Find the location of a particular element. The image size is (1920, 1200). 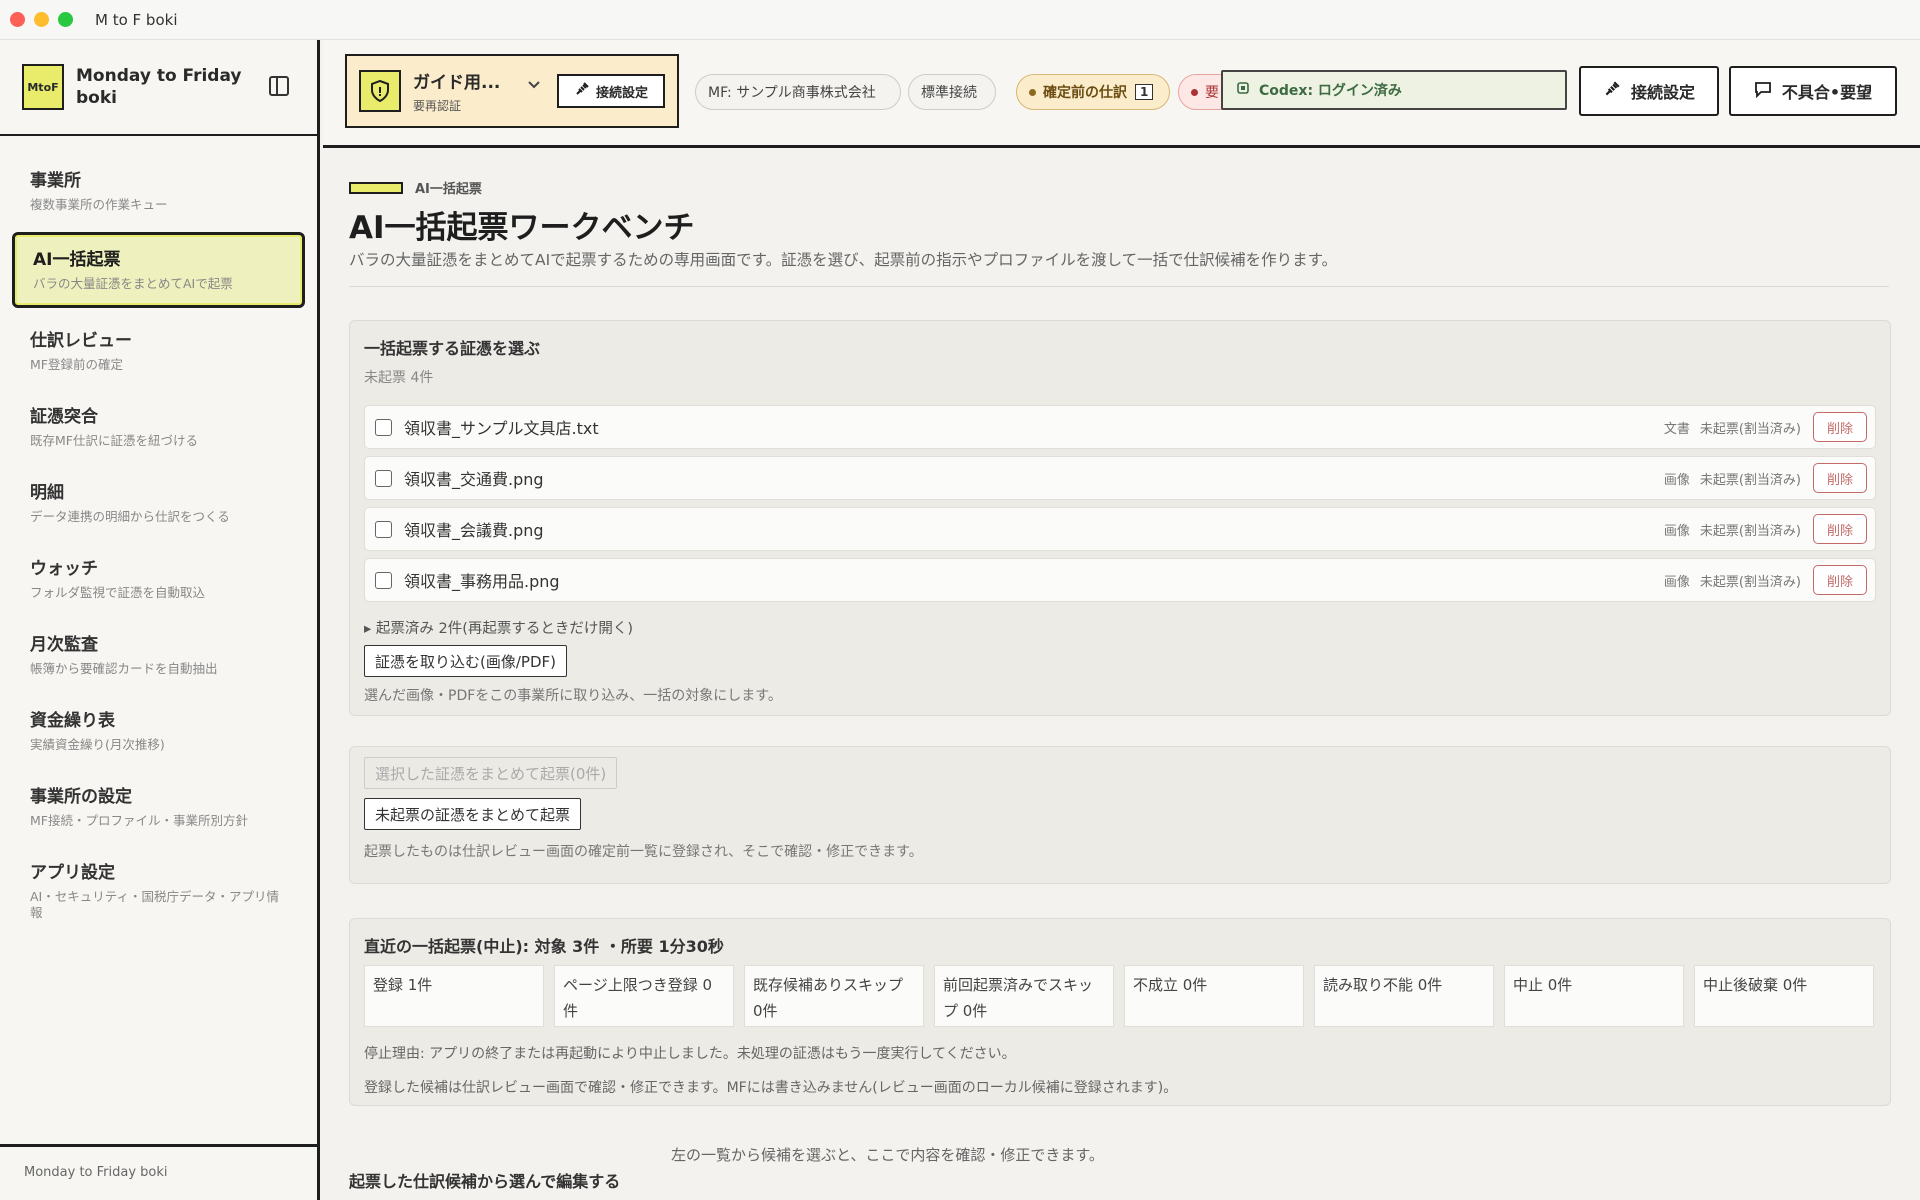

file-row: 領収書_サンプル文具店.txt 文書 未起票(割当済み) 削除 is located at coordinates (1120, 427).